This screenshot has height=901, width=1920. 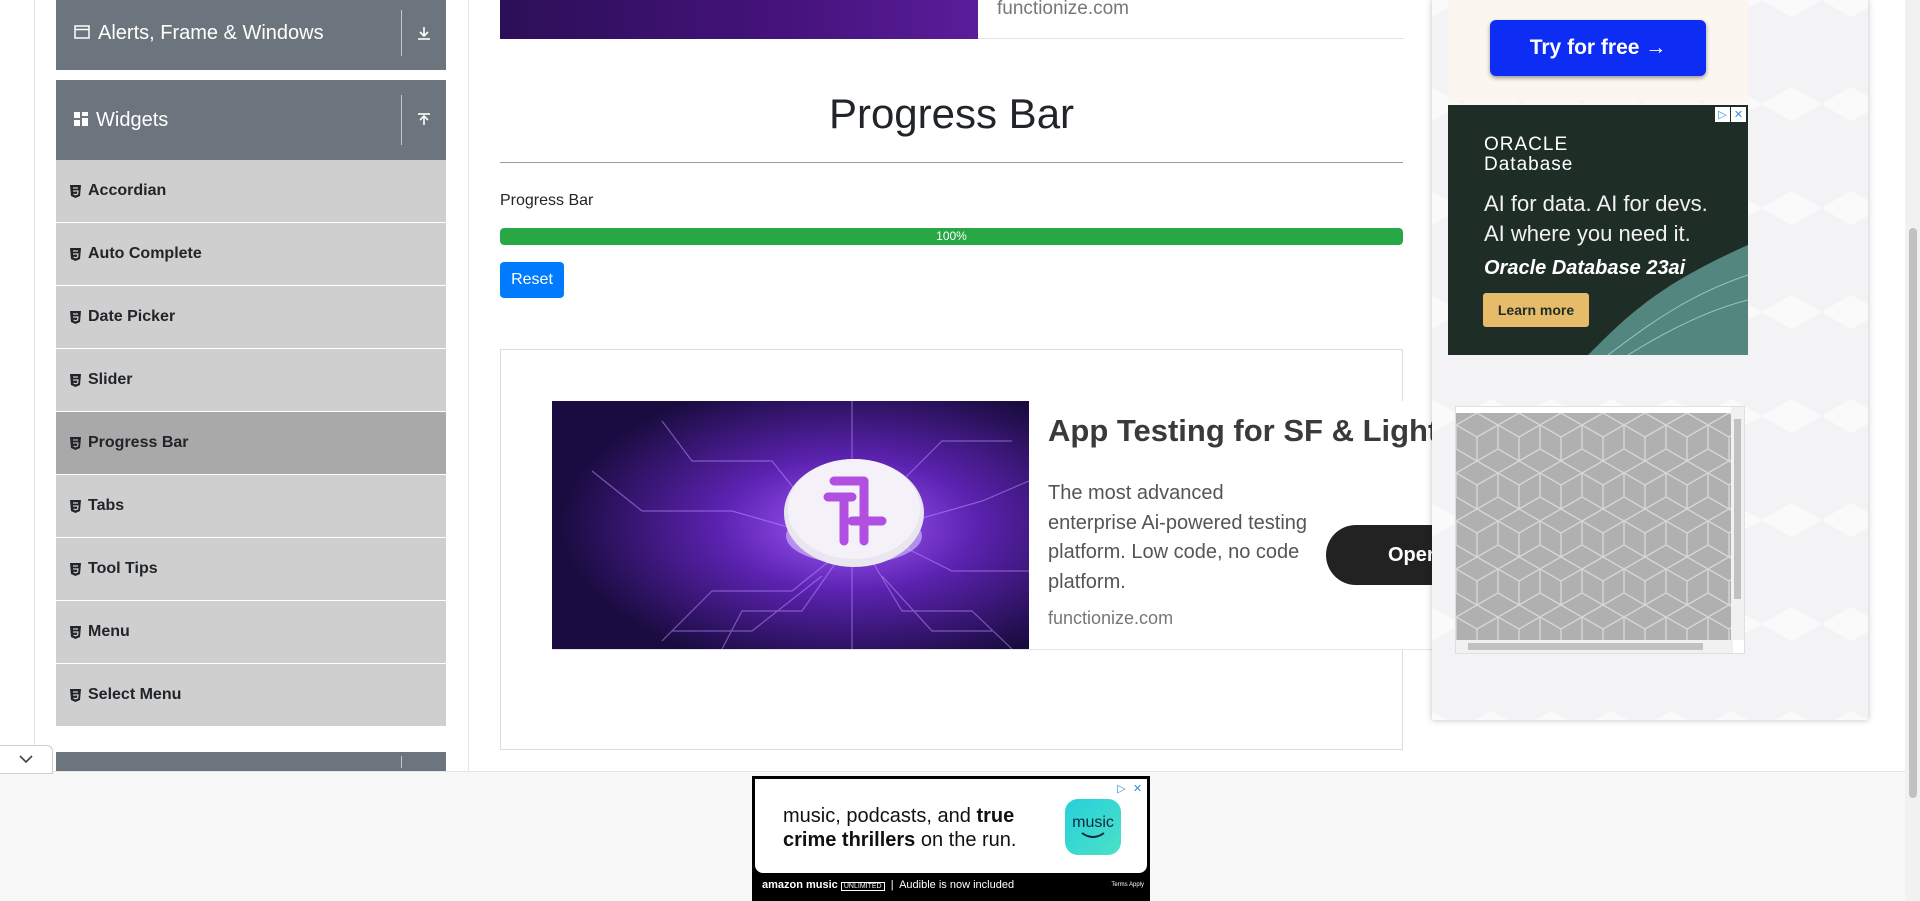 What do you see at coordinates (138, 442) in the screenshot?
I see `sidebar-item-label: Progress Bar` at bounding box center [138, 442].